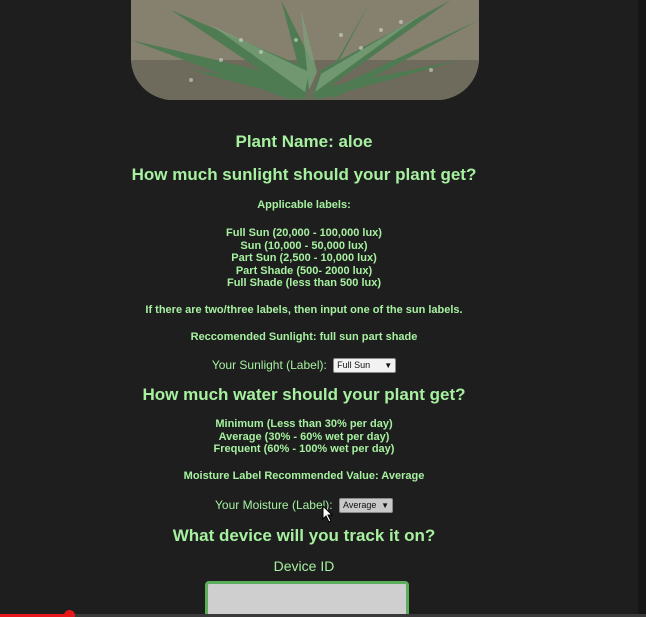  I want to click on moisture-select: Average ▼, so click(365, 506).